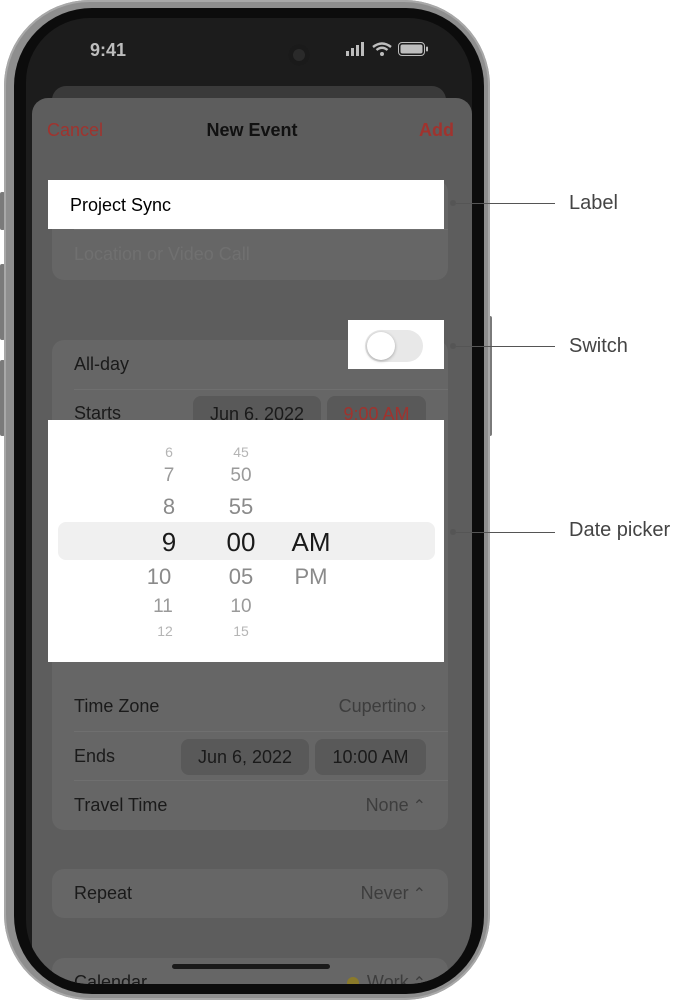  Describe the element at coordinates (598, 346) in the screenshot. I see `annotation-switch: Switch` at that location.